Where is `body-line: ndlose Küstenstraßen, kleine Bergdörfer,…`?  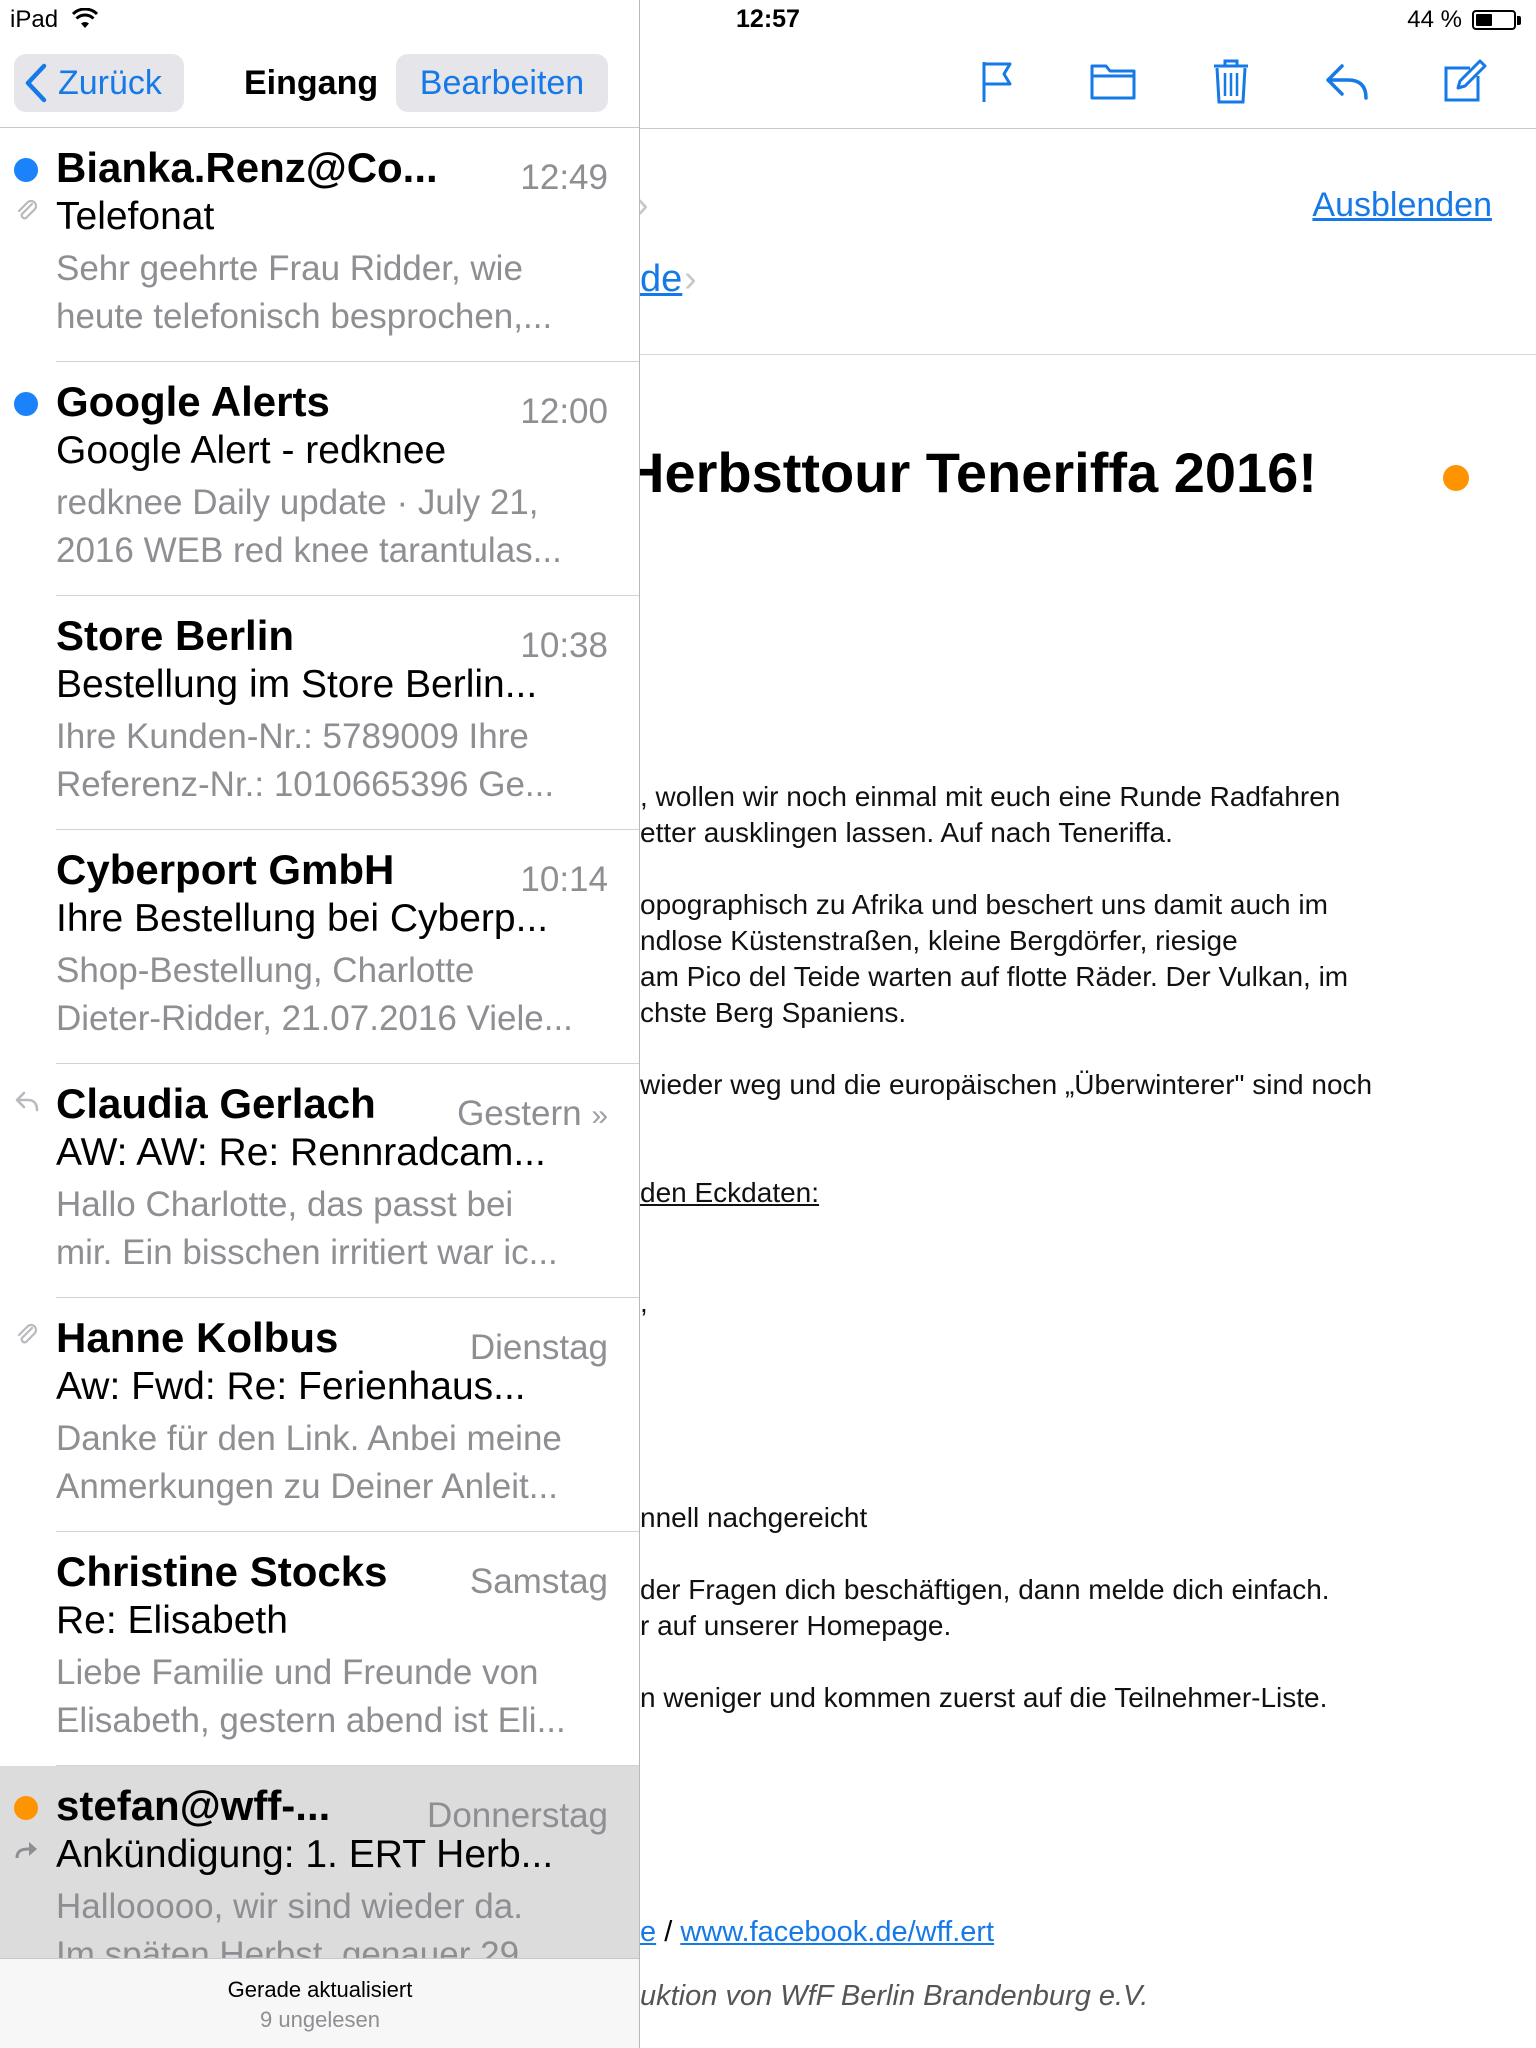 body-line: ndlose Küstenstraßen, kleine Bergdörfer,… is located at coordinates (939, 940).